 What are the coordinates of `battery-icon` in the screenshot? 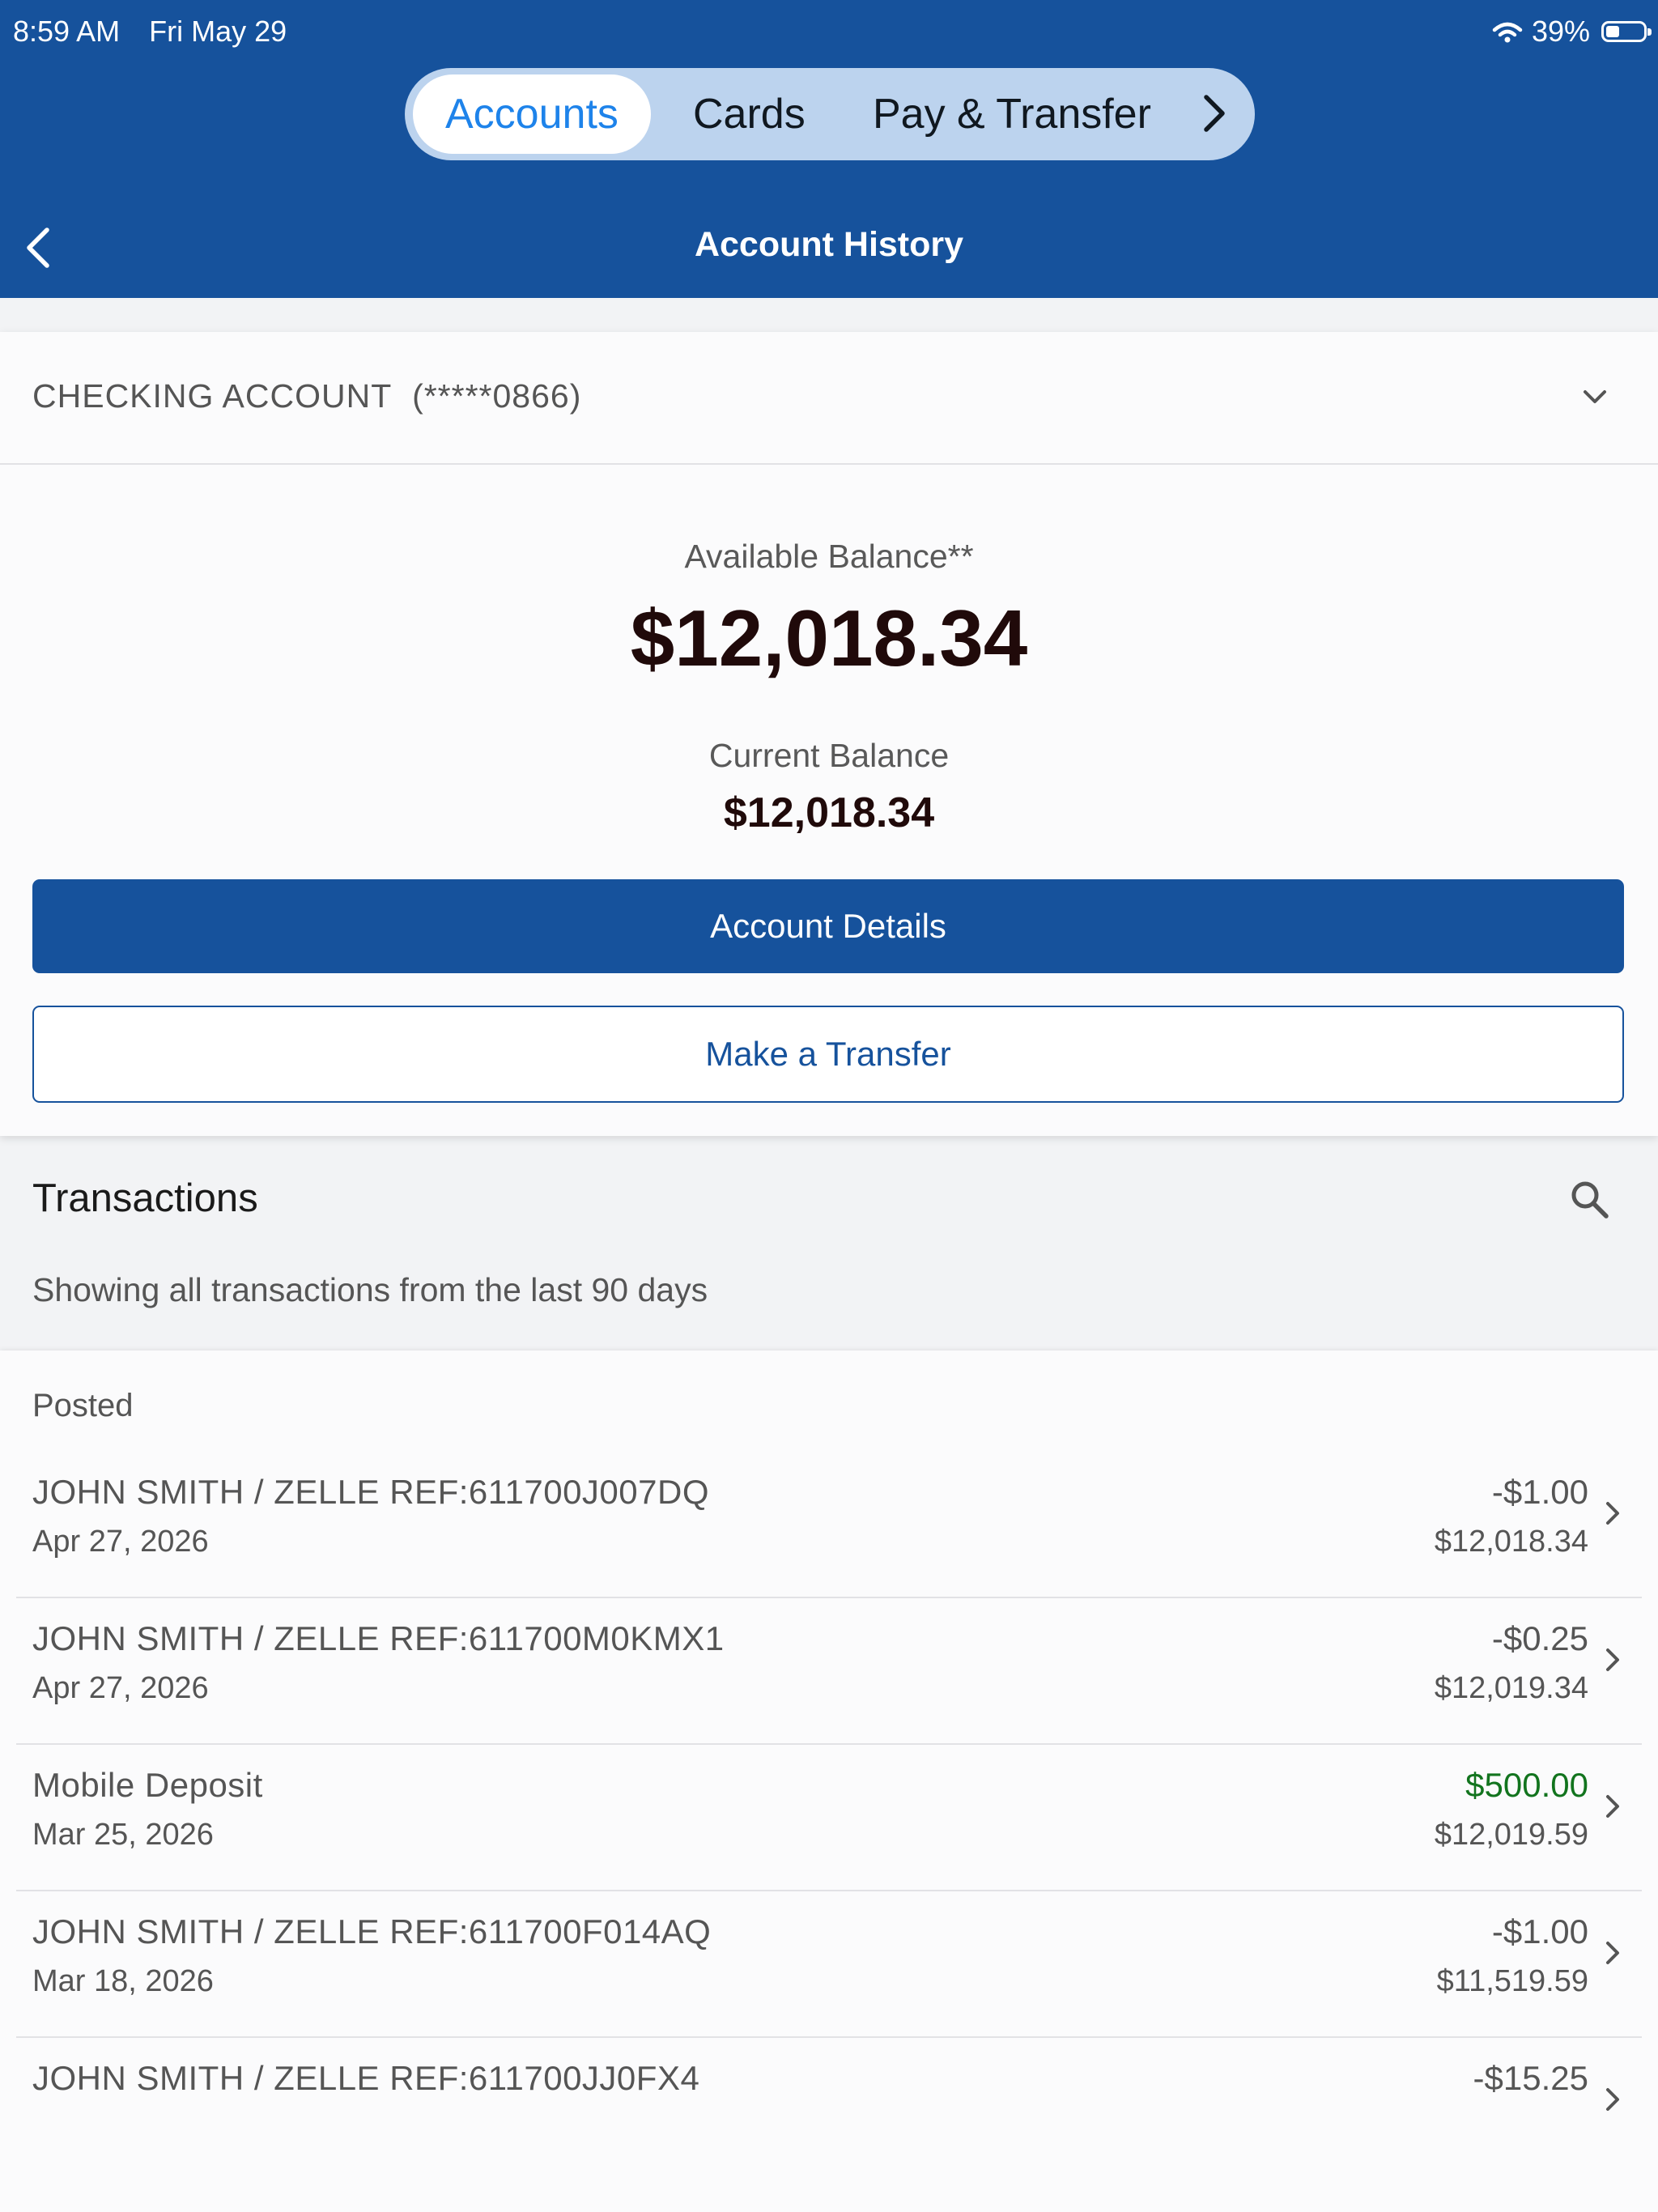 It's located at (1626, 32).